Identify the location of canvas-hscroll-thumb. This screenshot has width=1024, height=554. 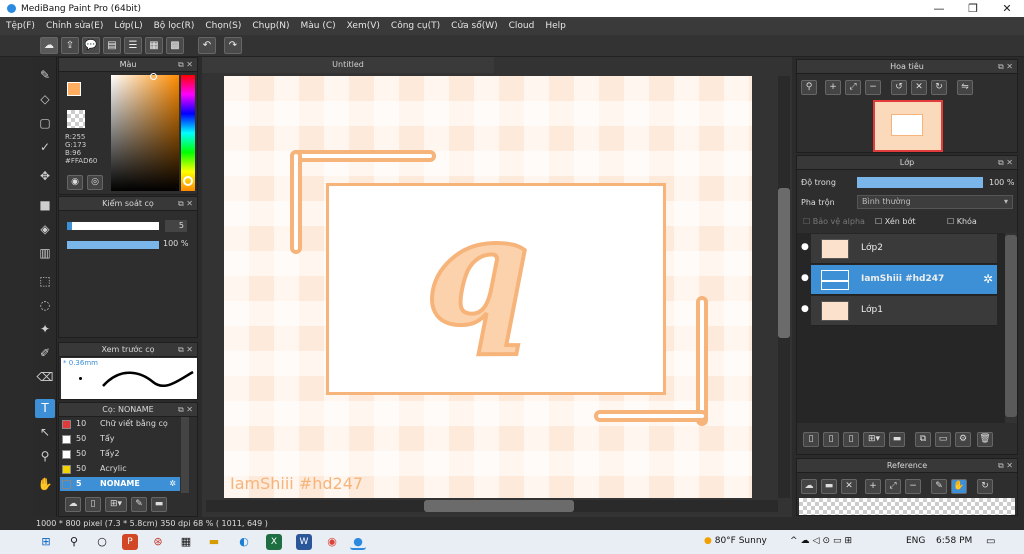
(499, 506).